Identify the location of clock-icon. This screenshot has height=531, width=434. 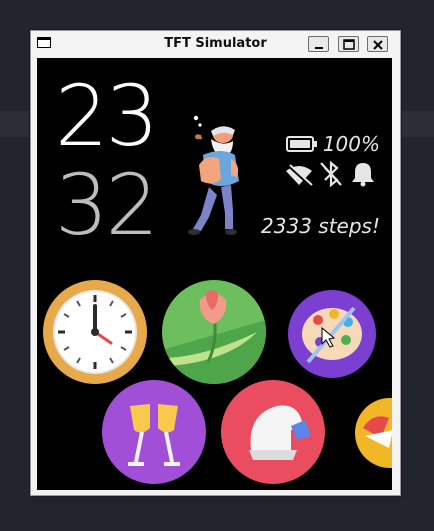
(95, 332).